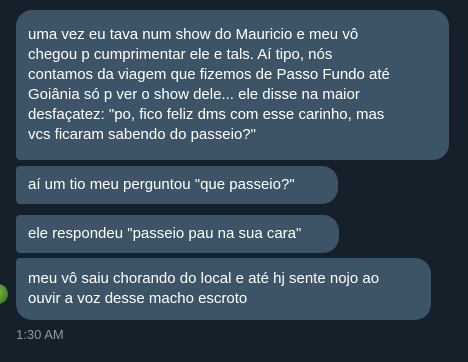  Describe the element at coordinates (4, 294) in the screenshot. I see `avatar` at that location.